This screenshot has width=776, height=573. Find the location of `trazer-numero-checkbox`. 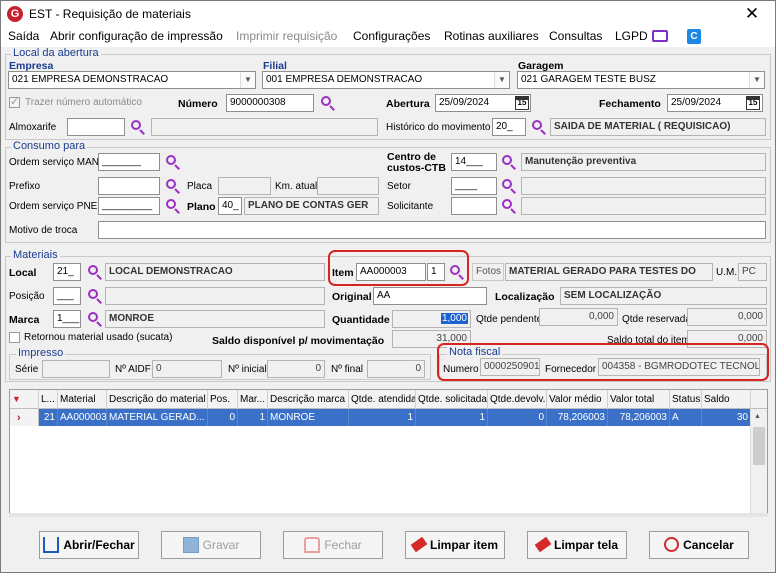

trazer-numero-checkbox is located at coordinates (14, 101).